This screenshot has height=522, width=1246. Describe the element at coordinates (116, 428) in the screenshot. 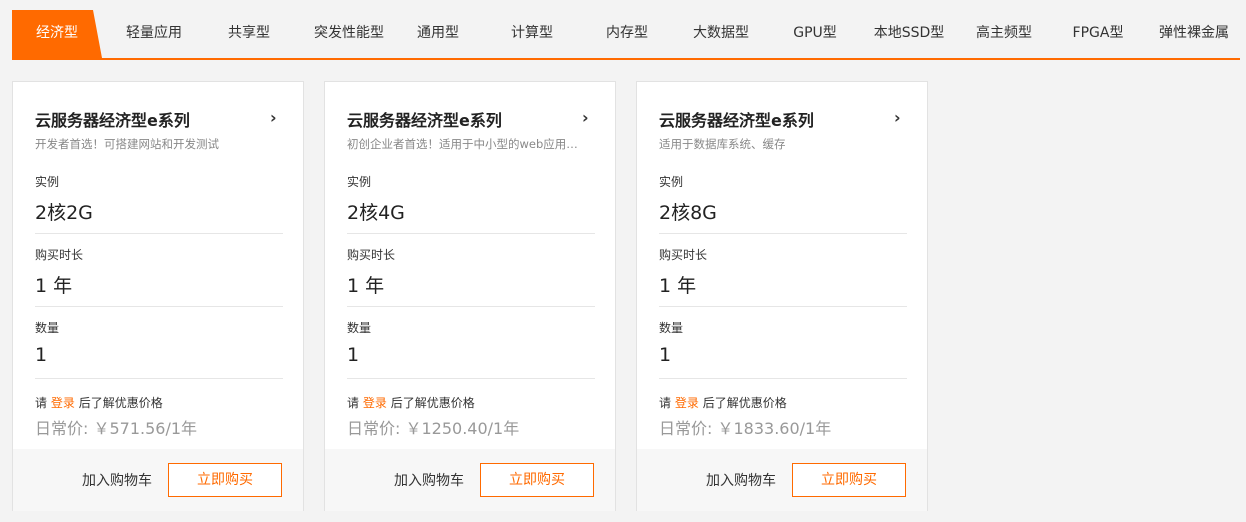

I see `regular-price: 日常价: ￥571.56/1年` at that location.